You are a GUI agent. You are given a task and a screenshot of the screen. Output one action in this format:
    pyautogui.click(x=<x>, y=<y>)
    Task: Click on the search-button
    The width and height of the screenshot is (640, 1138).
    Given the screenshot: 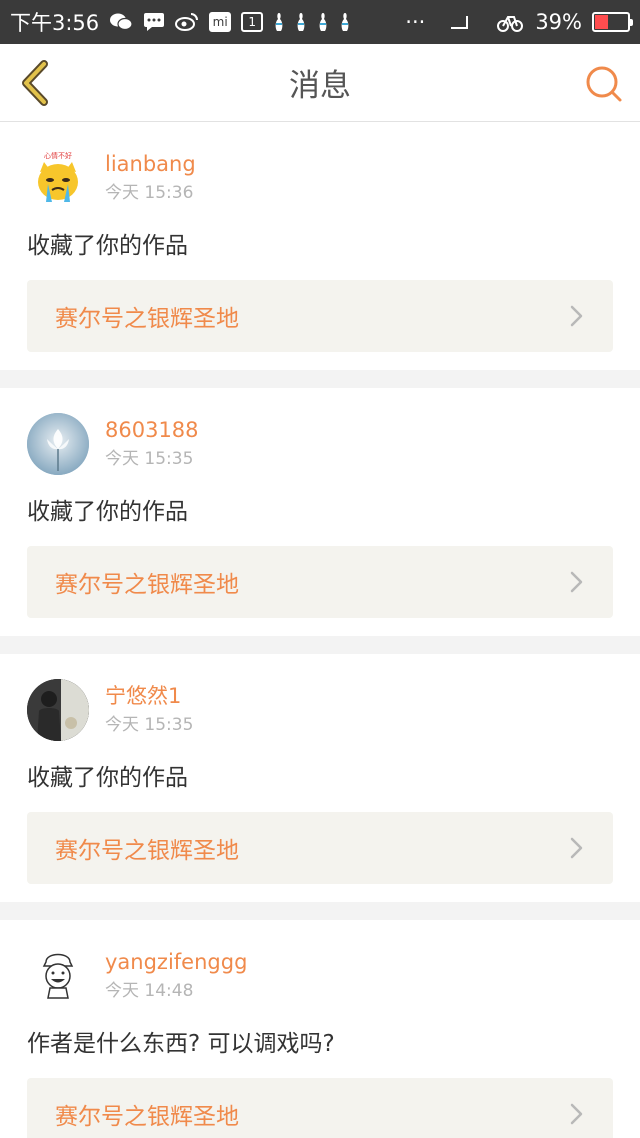 What is the action you would take?
    pyautogui.click(x=604, y=84)
    